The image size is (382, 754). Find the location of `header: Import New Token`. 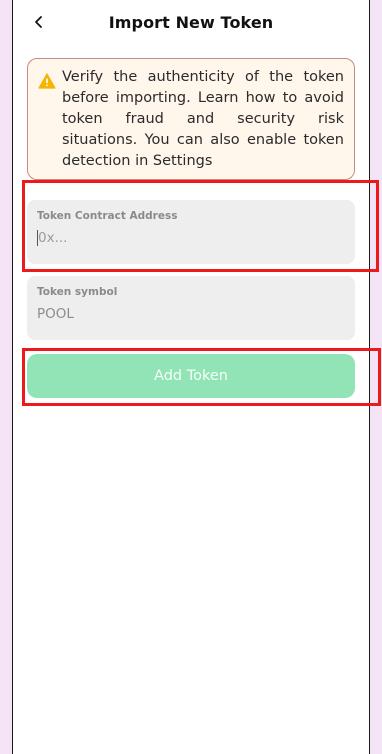

header: Import New Token is located at coordinates (191, 24).